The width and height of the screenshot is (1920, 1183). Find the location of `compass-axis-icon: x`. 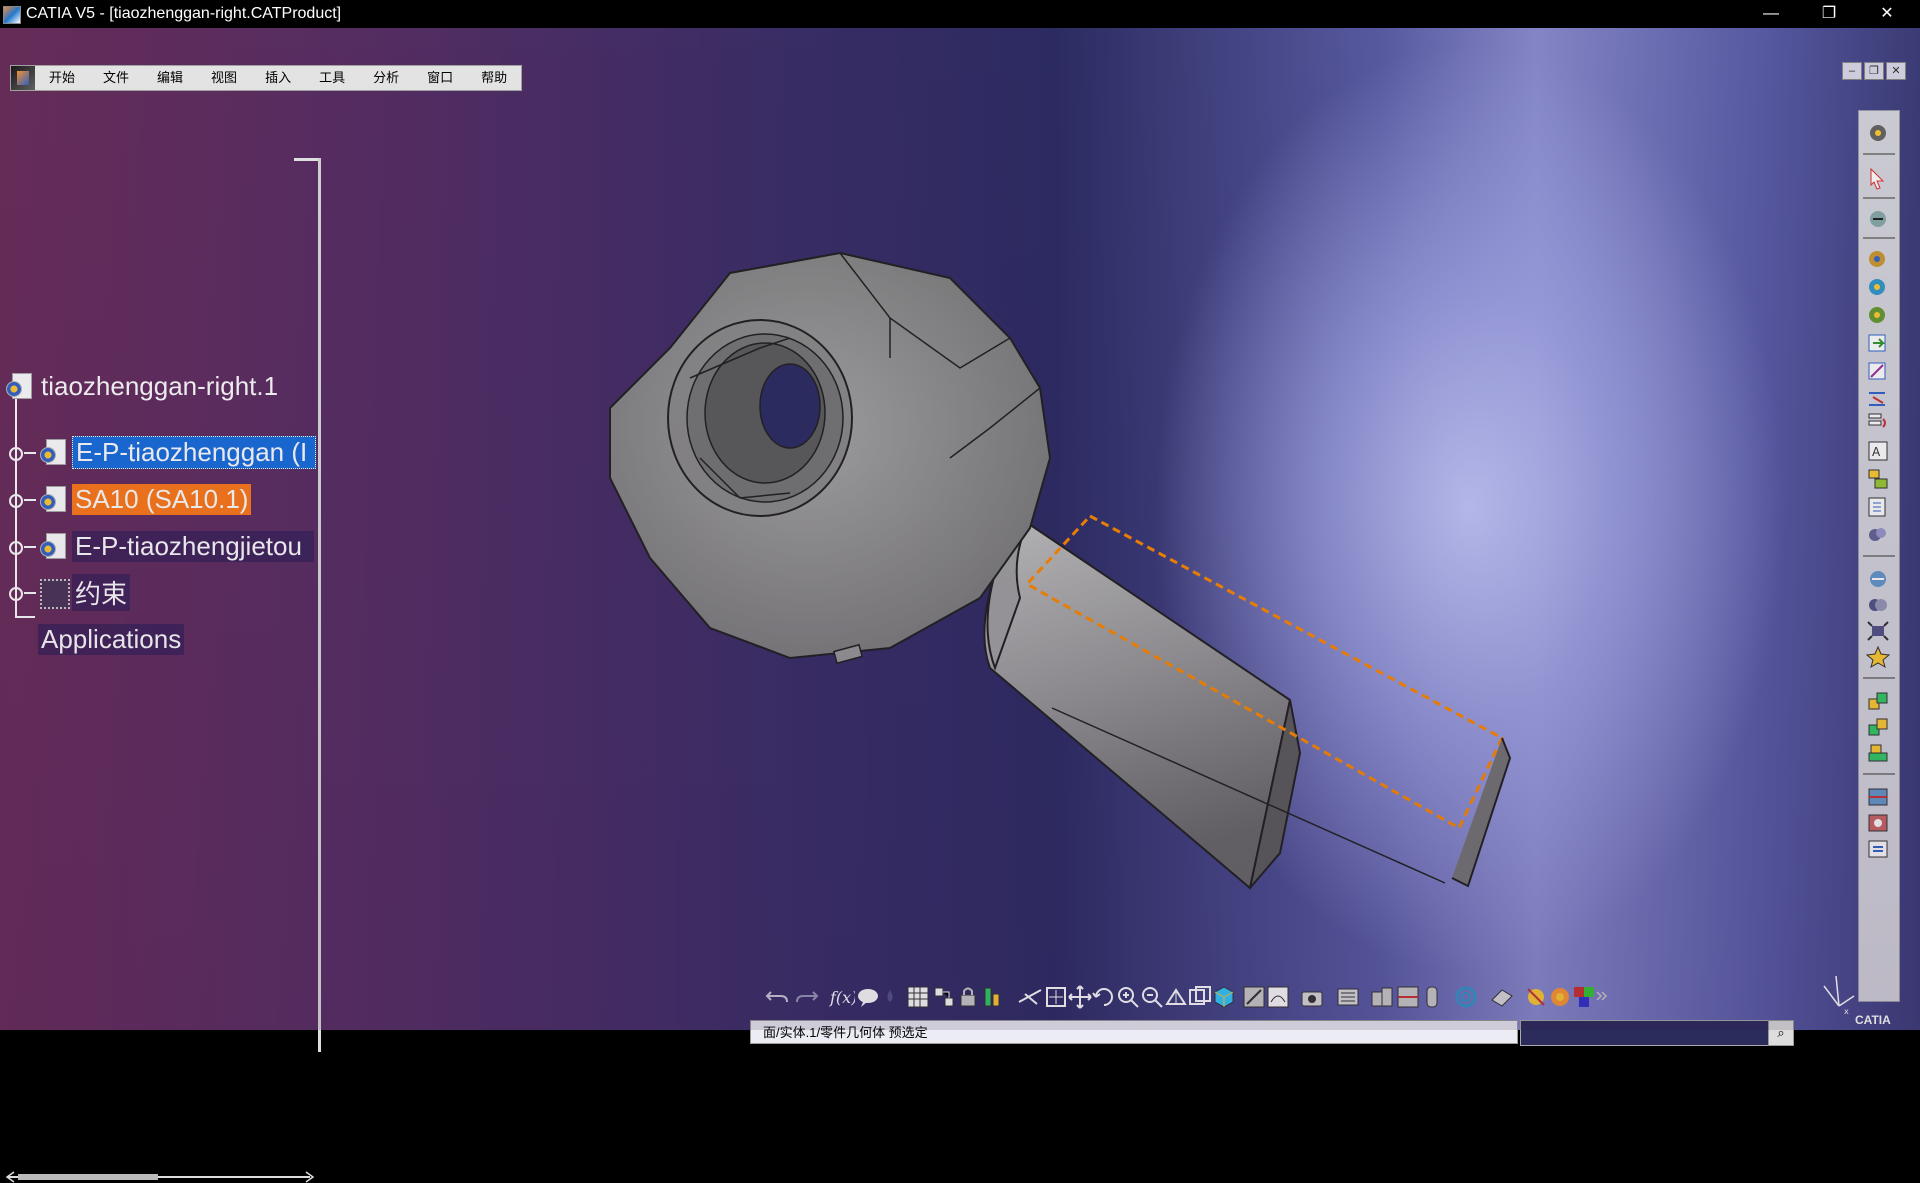

compass-axis-icon: x is located at coordinates (1839, 991).